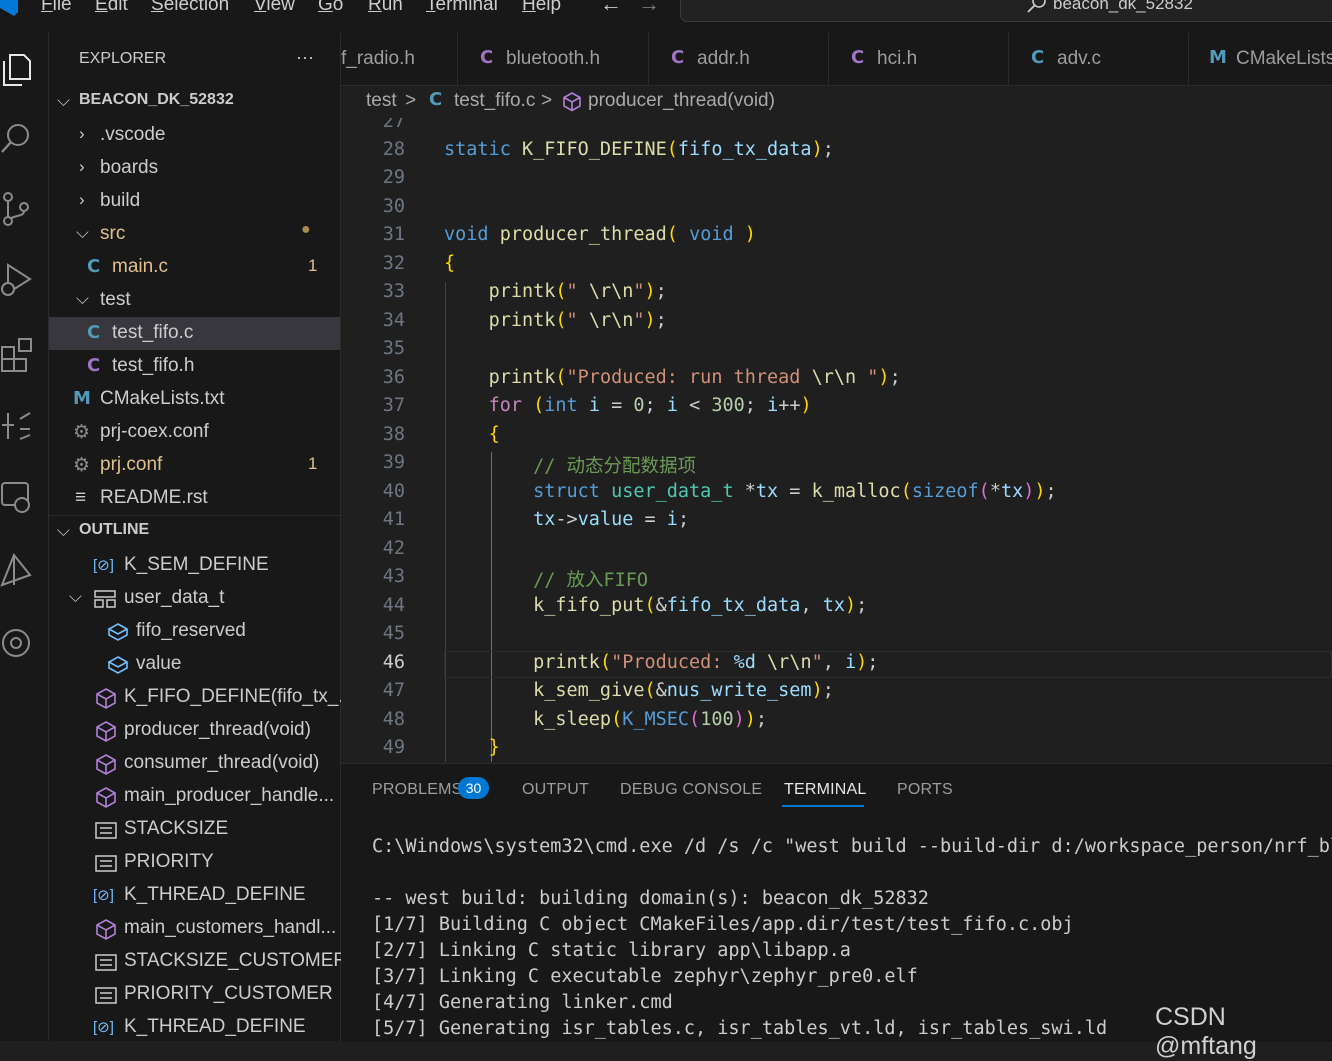 The width and height of the screenshot is (1332, 1061). What do you see at coordinates (123, 58) in the screenshot?
I see `explorer-title: EXPLORER` at bounding box center [123, 58].